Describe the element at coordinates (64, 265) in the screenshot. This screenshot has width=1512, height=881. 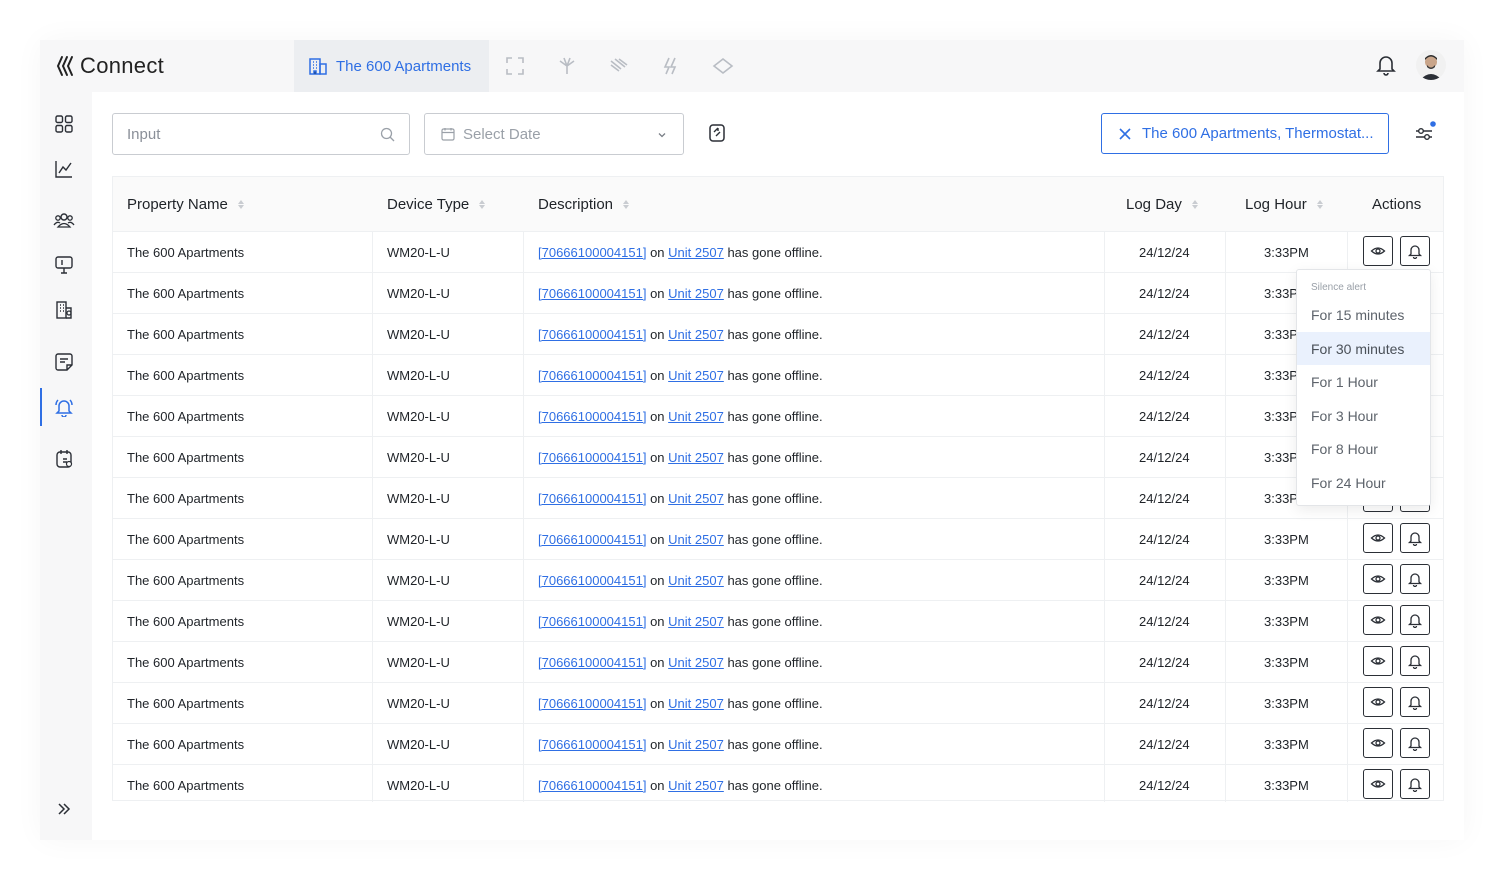
I see `monitor-icon` at that location.